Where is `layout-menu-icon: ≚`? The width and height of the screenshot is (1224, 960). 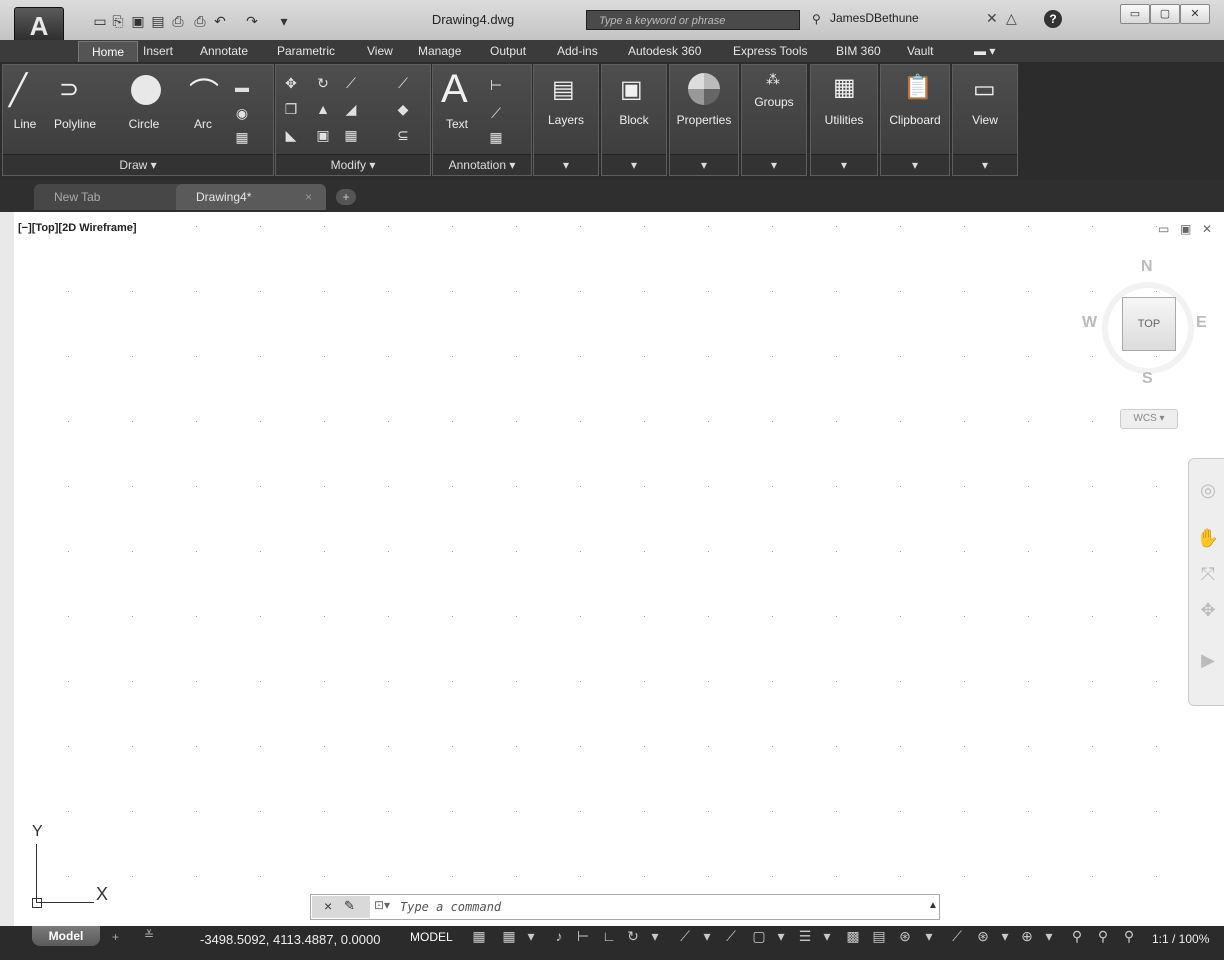
layout-menu-icon: ≚ is located at coordinates (149, 935).